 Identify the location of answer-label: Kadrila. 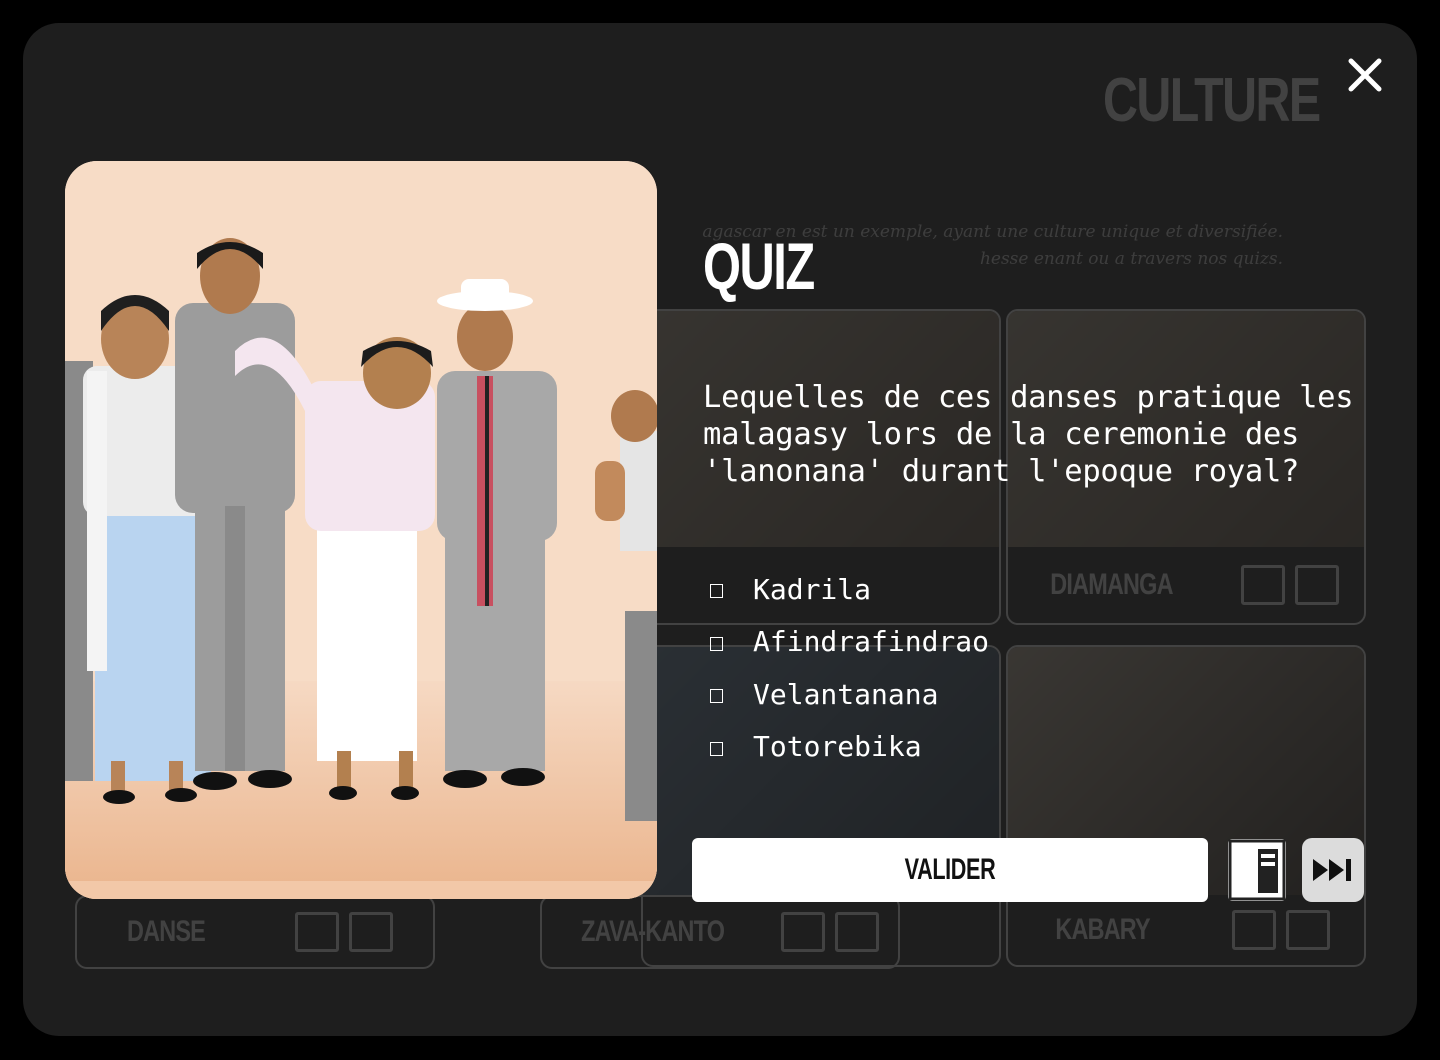
(812, 589).